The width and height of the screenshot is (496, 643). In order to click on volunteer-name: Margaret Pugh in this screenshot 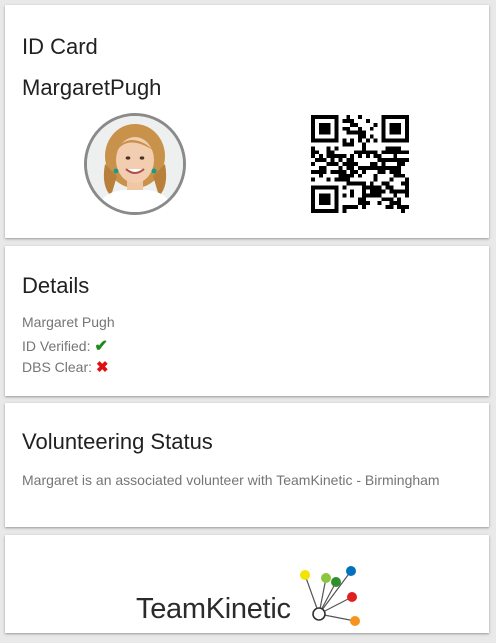, I will do `click(68, 322)`.